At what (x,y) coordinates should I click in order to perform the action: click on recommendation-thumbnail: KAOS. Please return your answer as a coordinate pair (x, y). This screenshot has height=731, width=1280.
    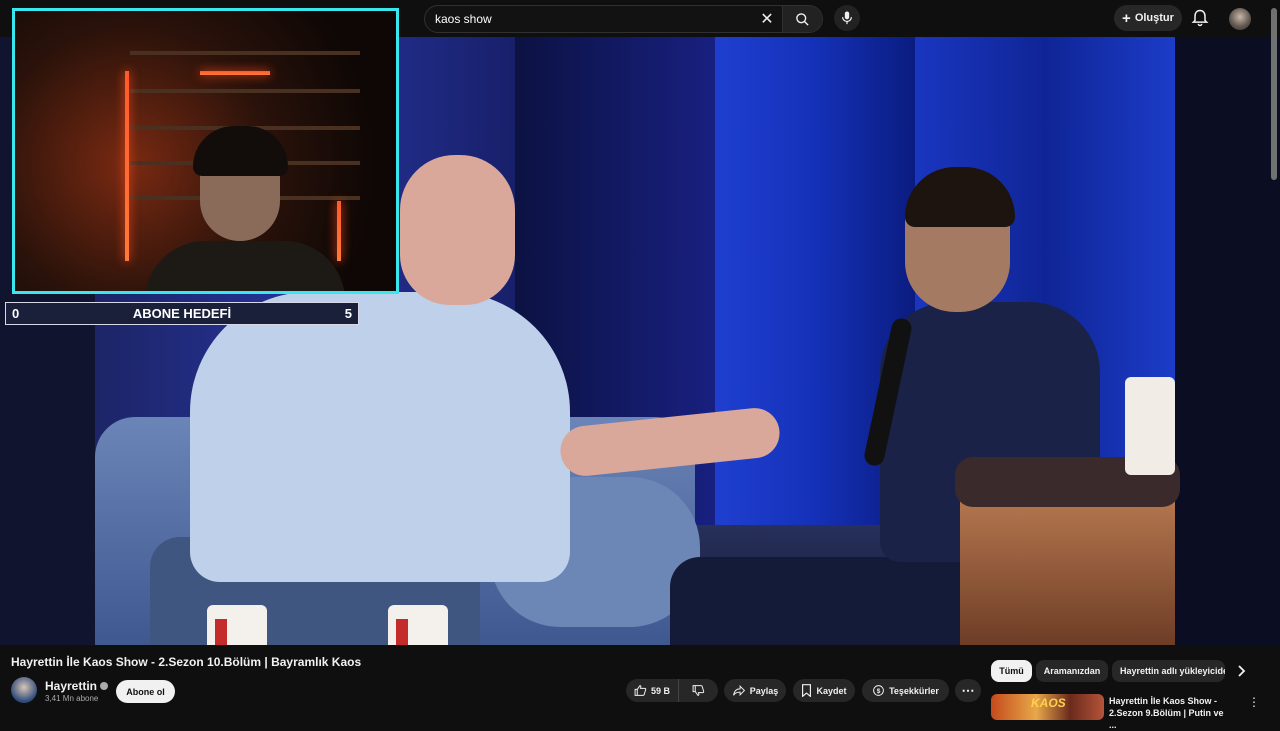
    Looking at the image, I should click on (1047, 707).